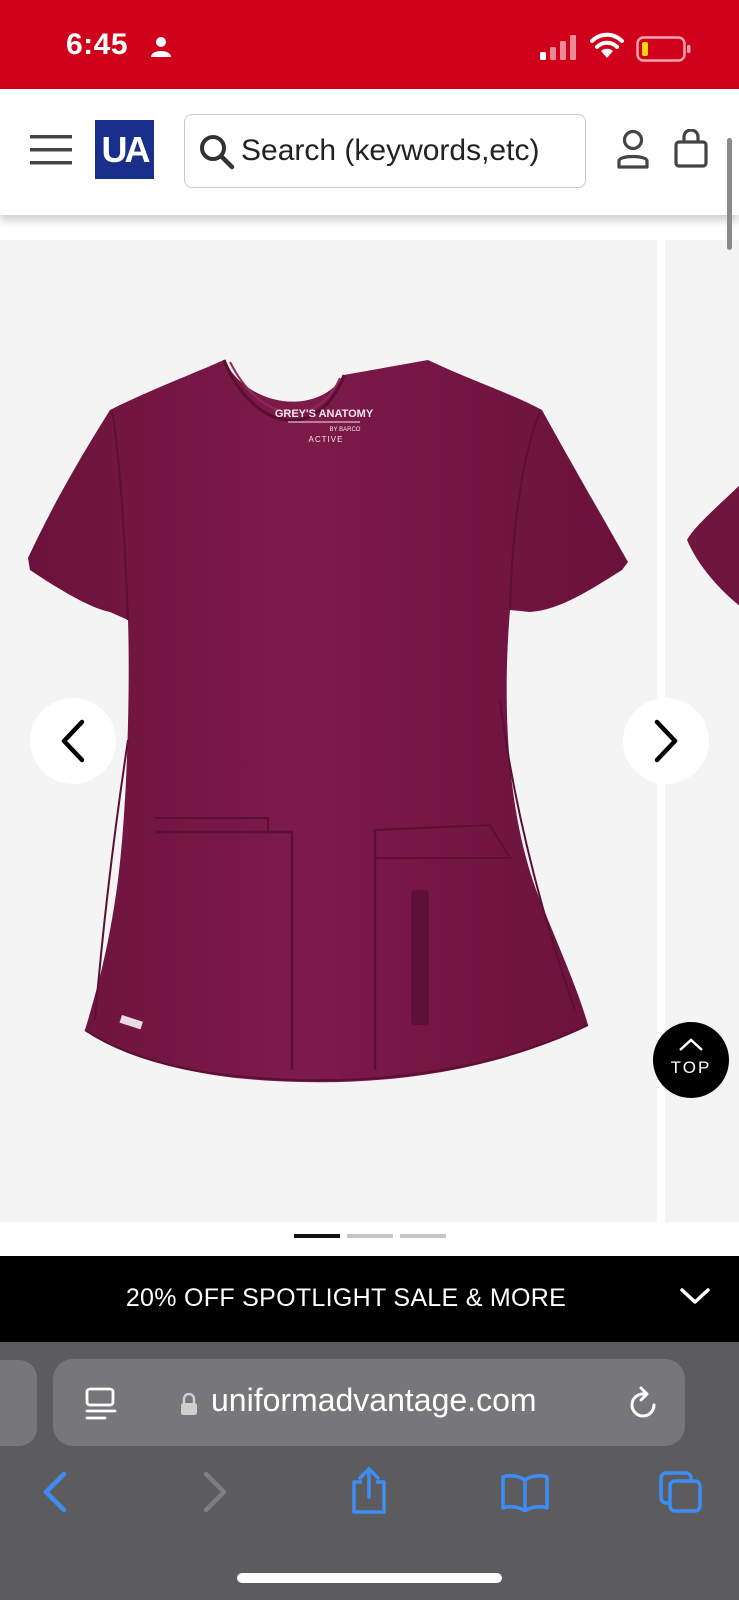 The image size is (739, 1600). I want to click on logo-text: UA, so click(126, 149).